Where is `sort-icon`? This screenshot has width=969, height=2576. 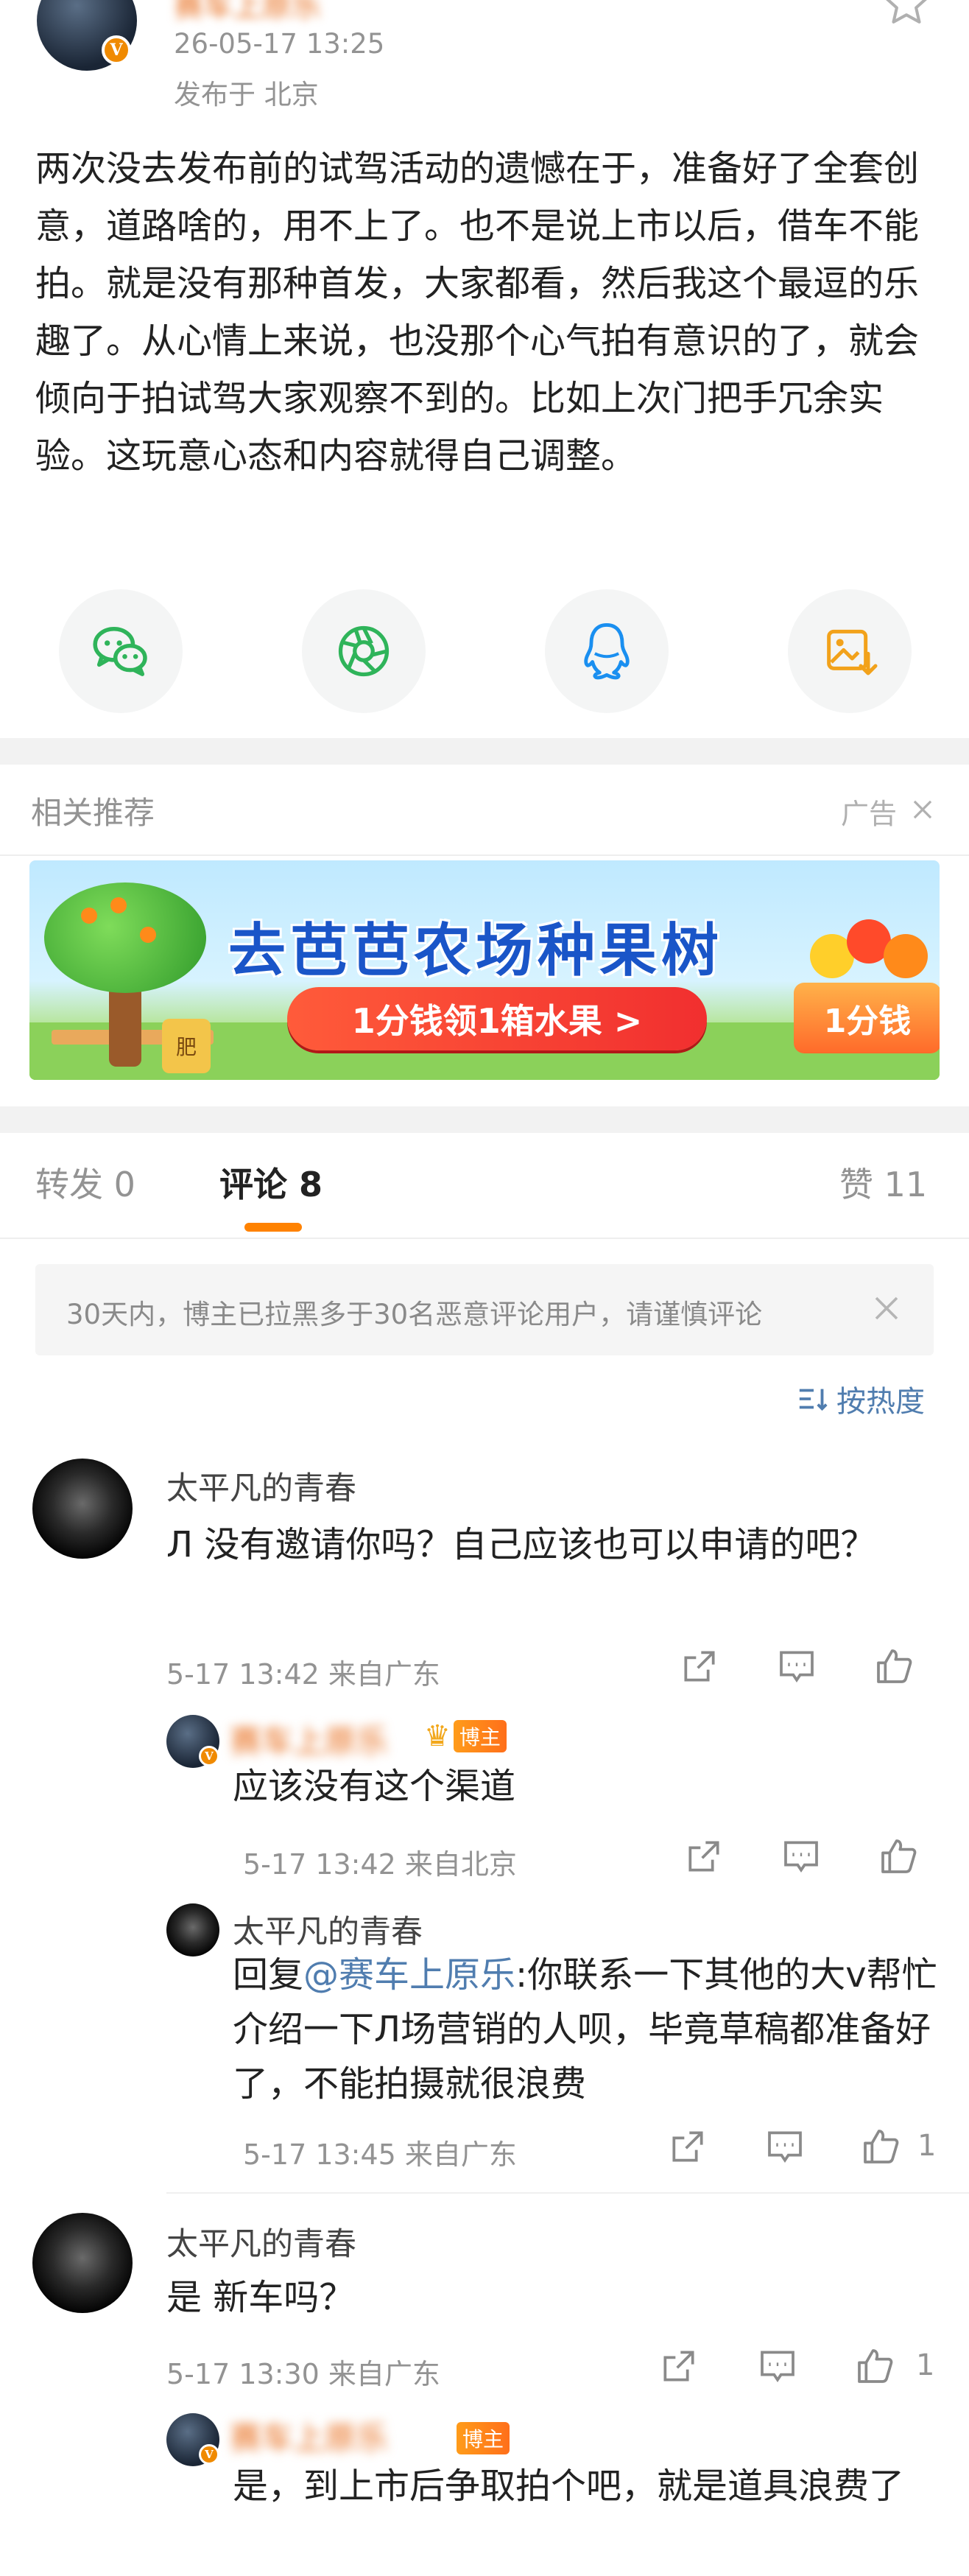
sort-icon is located at coordinates (813, 1400).